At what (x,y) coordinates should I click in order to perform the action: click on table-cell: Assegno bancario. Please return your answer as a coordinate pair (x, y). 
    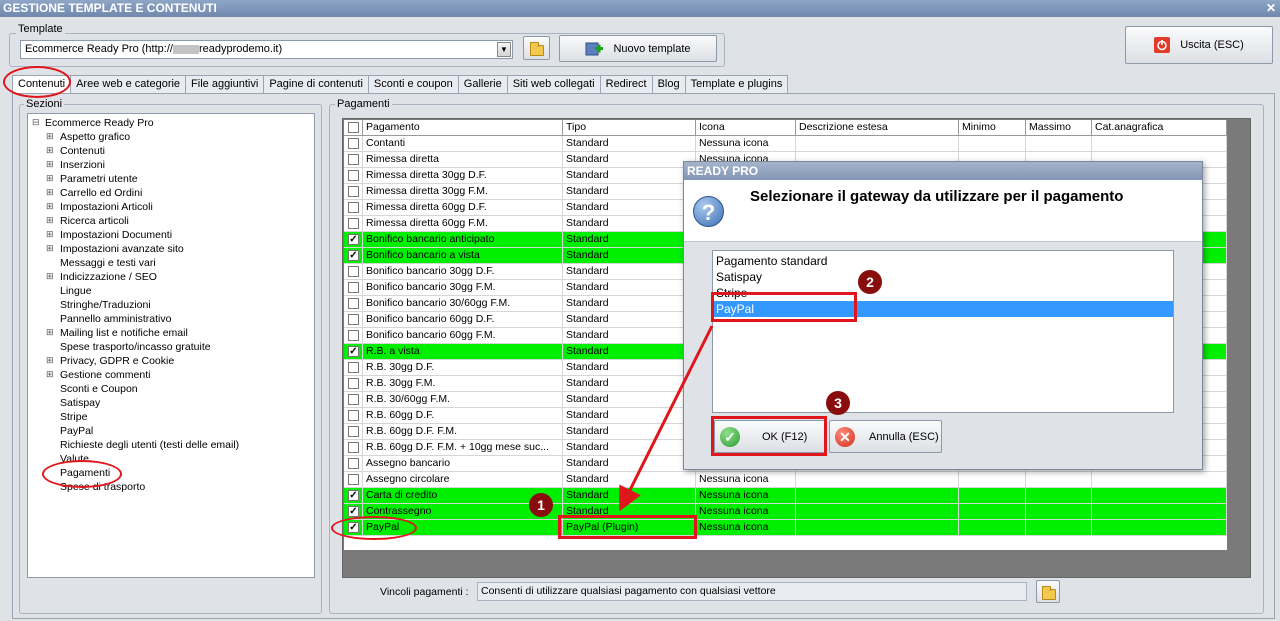
    Looking at the image, I should click on (463, 464).